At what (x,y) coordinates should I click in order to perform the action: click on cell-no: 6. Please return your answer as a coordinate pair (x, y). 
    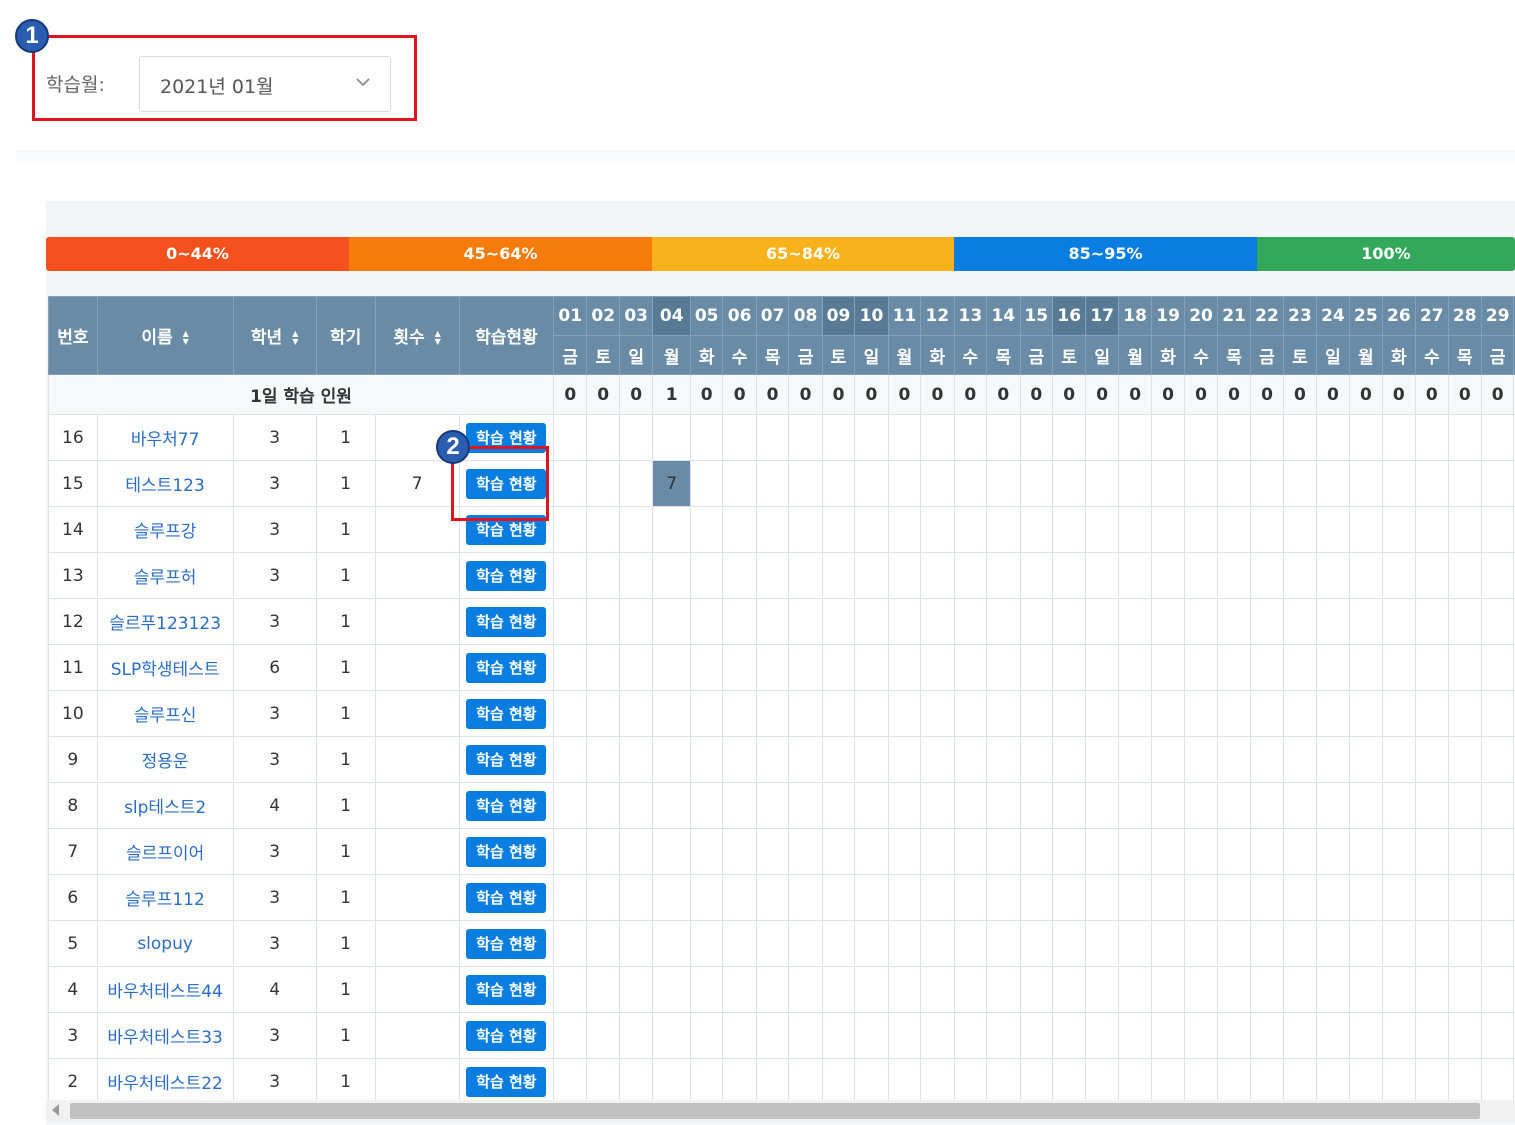
    Looking at the image, I should click on (73, 897).